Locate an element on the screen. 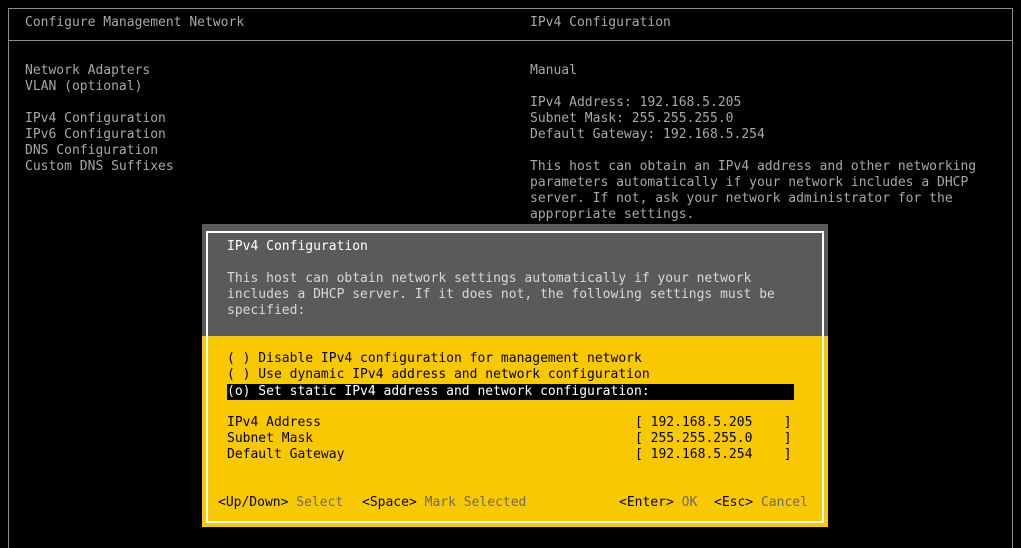 This screenshot has width=1021, height=548. menu-item-vlan: VLAN (optional) is located at coordinates (83, 87).